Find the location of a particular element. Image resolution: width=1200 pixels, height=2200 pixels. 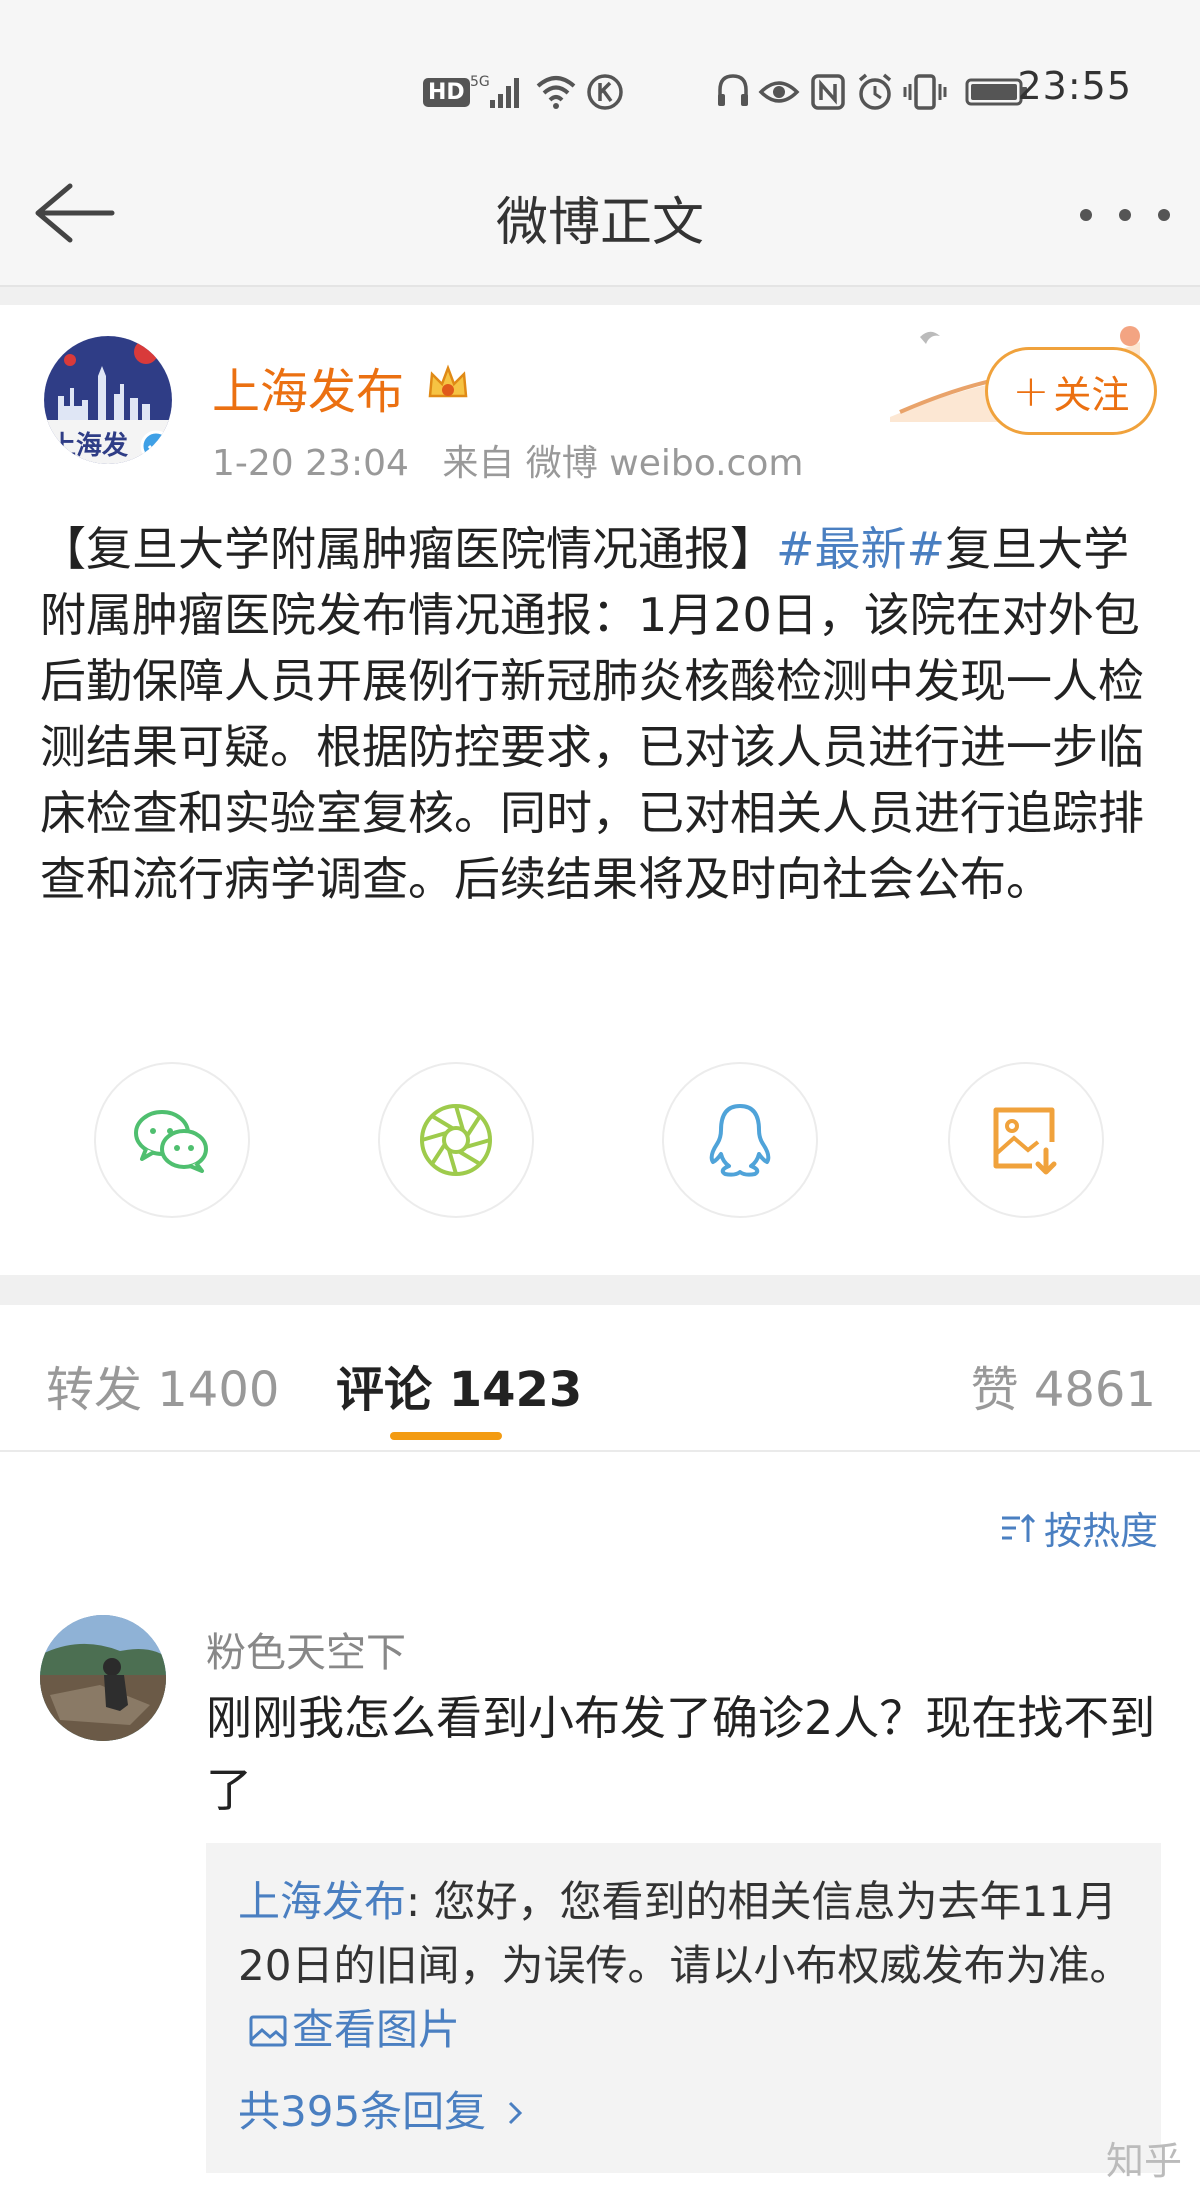

wifi-icon is located at coordinates (556, 92).